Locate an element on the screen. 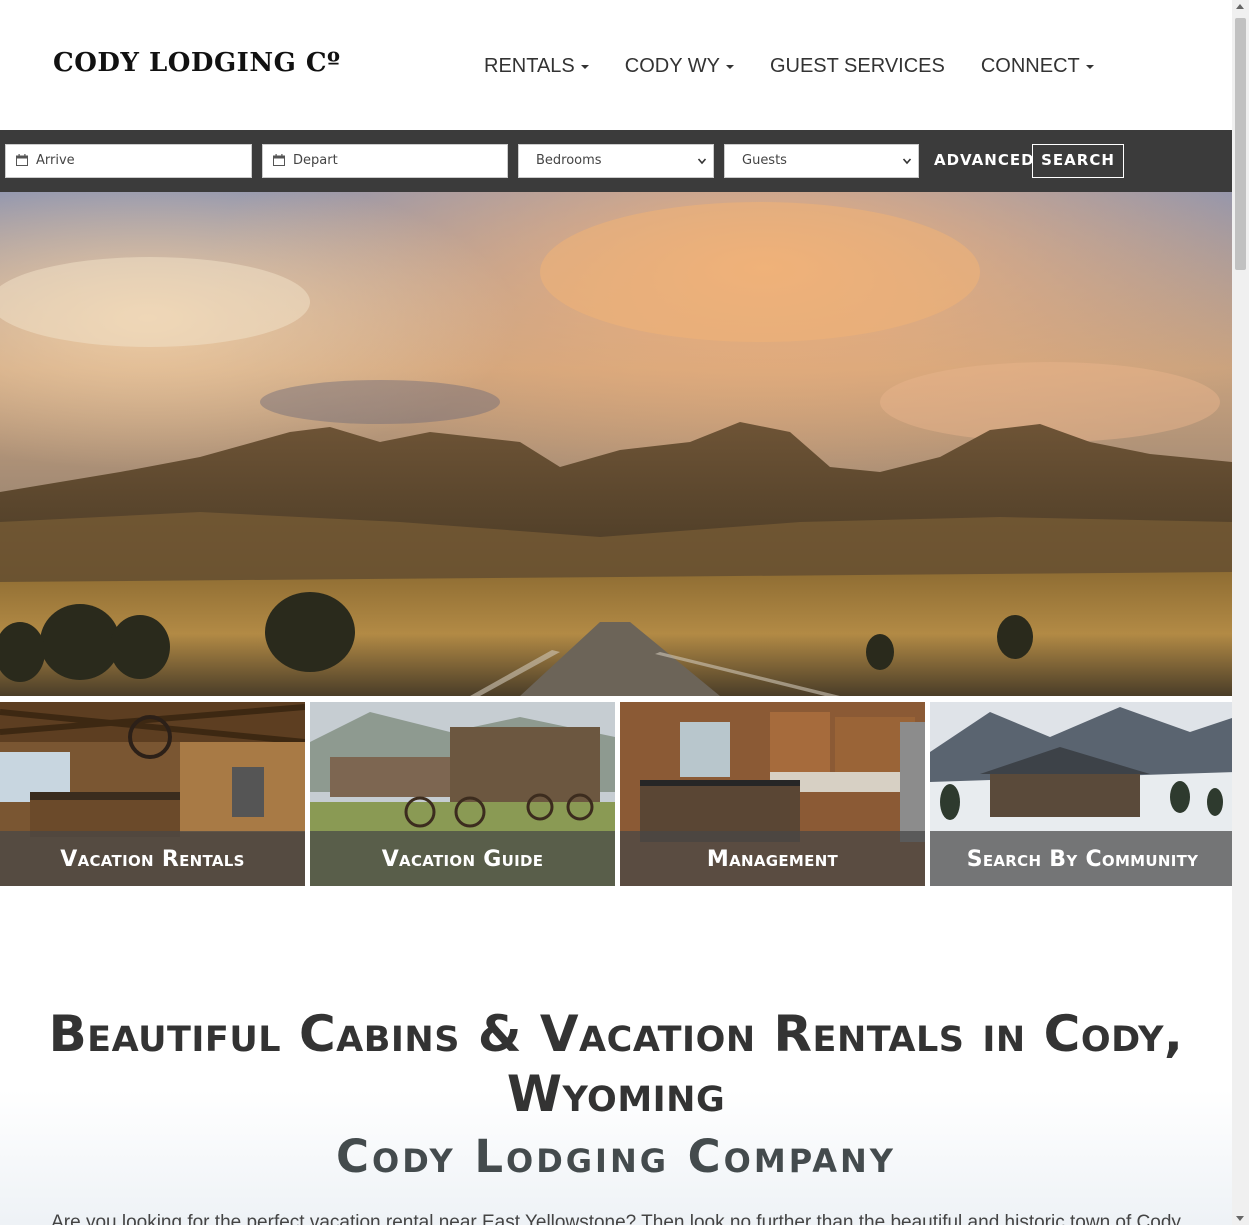 The height and width of the screenshot is (1225, 1249). search-button: SEARCH is located at coordinates (1078, 161).